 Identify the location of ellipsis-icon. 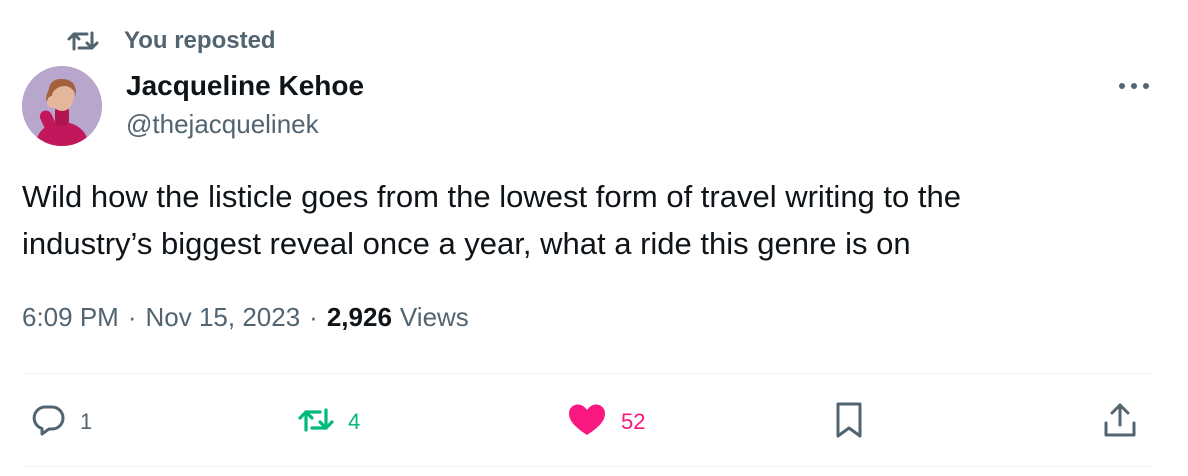
(1134, 86).